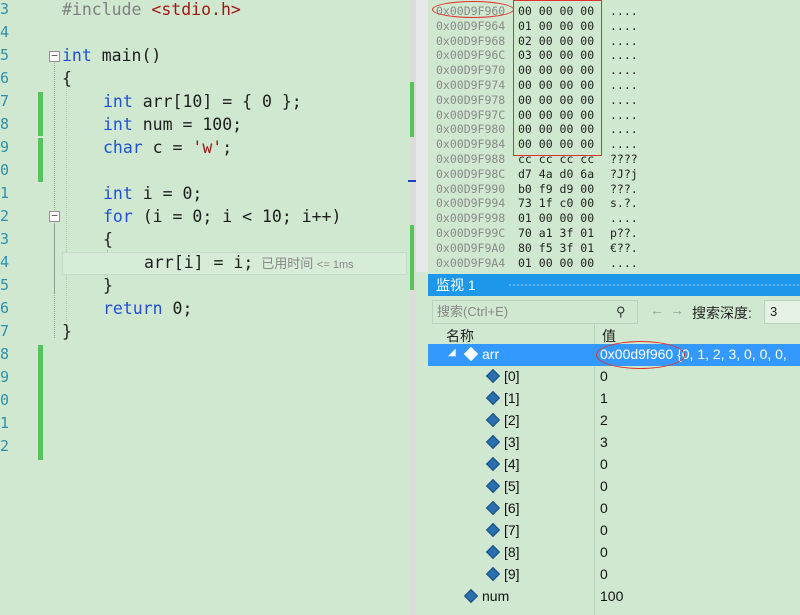  Describe the element at coordinates (5, 377) in the screenshot. I see `line-number: 9` at that location.